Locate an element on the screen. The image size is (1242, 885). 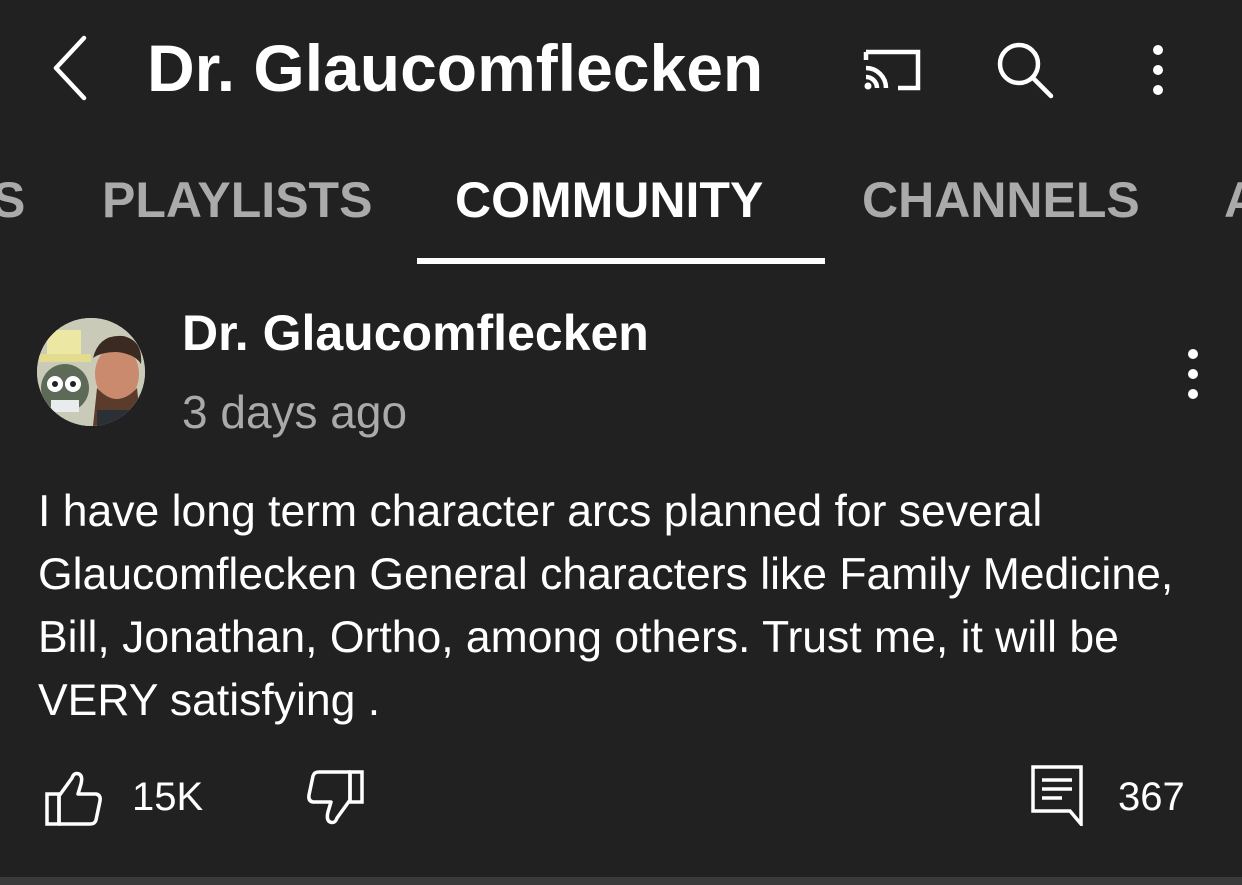
like-count: 15K is located at coordinates (168, 797).